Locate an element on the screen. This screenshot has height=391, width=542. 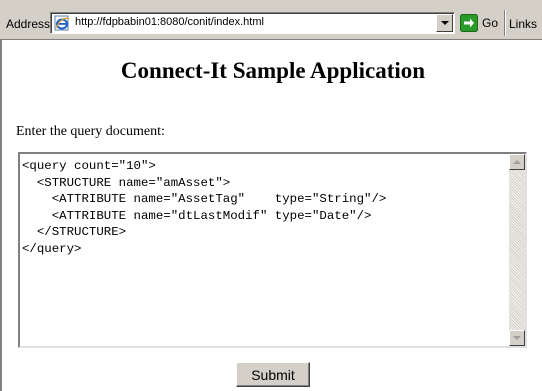
scroll-up-icon is located at coordinates (517, 162).